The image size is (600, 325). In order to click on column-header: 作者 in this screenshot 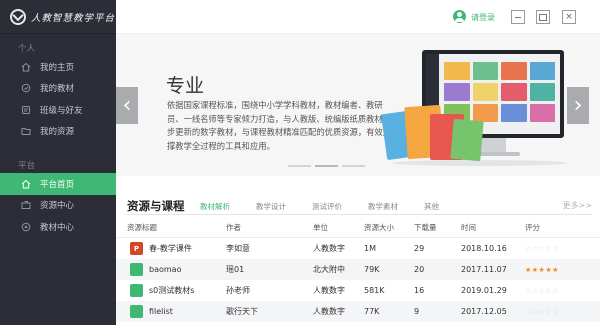, I will do `click(233, 227)`.